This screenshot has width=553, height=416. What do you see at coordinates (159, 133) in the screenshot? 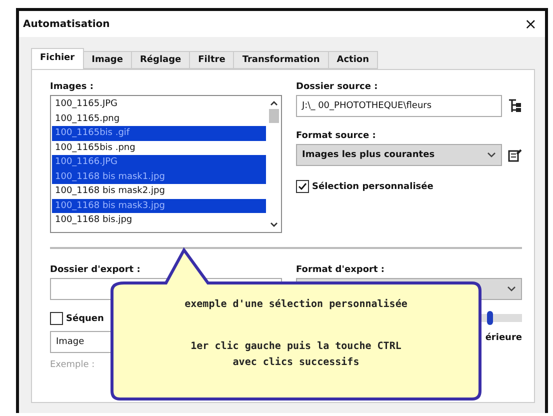
I see `list-item: 100_1165bis .gif` at bounding box center [159, 133].